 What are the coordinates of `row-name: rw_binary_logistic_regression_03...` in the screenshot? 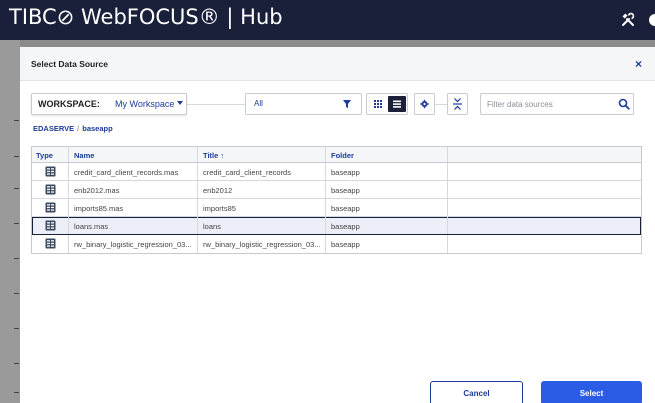 It's located at (133, 244).